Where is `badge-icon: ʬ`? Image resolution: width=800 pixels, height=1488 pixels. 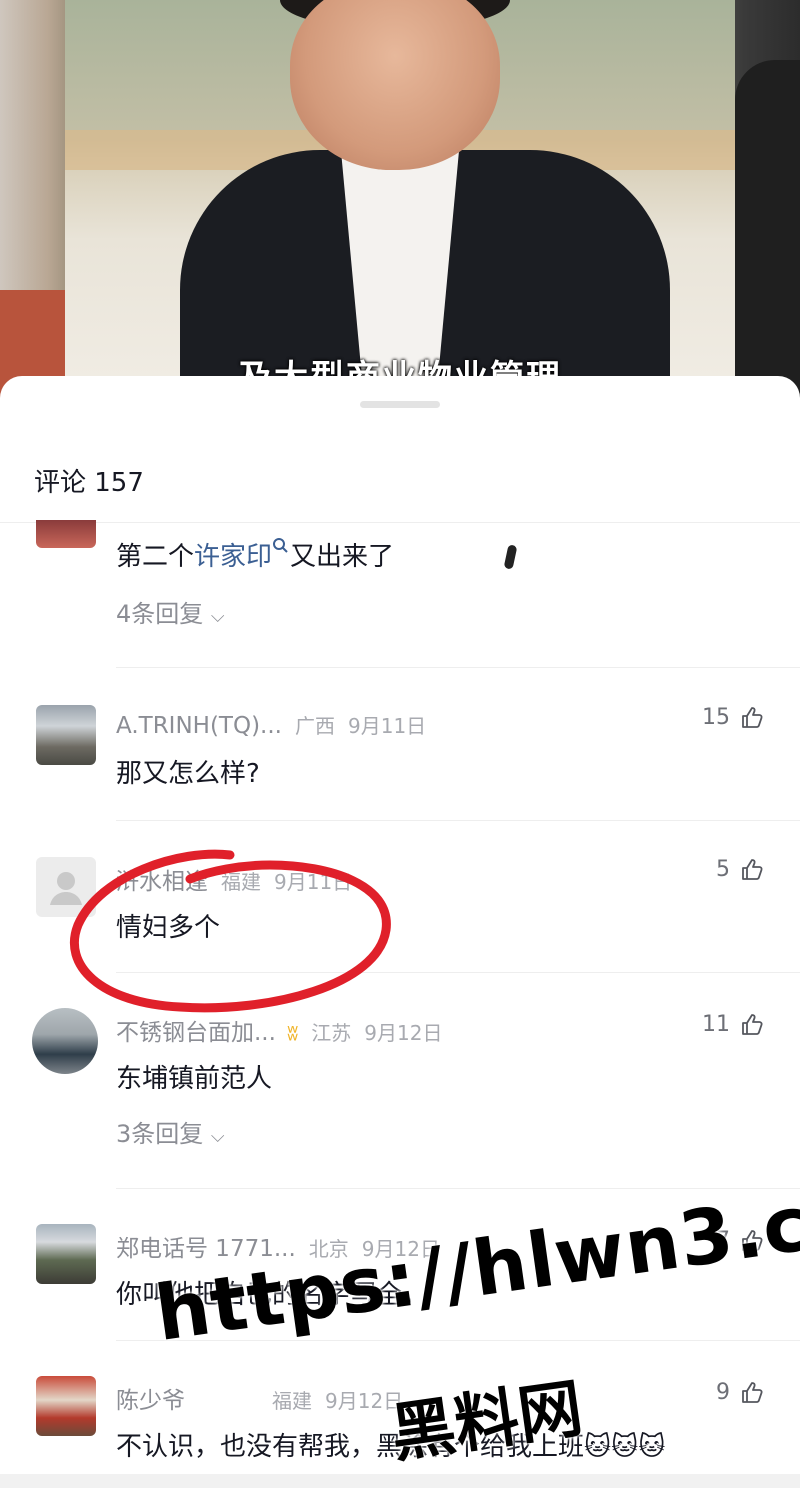
badge-icon: ʬ is located at coordinates (292, 1033).